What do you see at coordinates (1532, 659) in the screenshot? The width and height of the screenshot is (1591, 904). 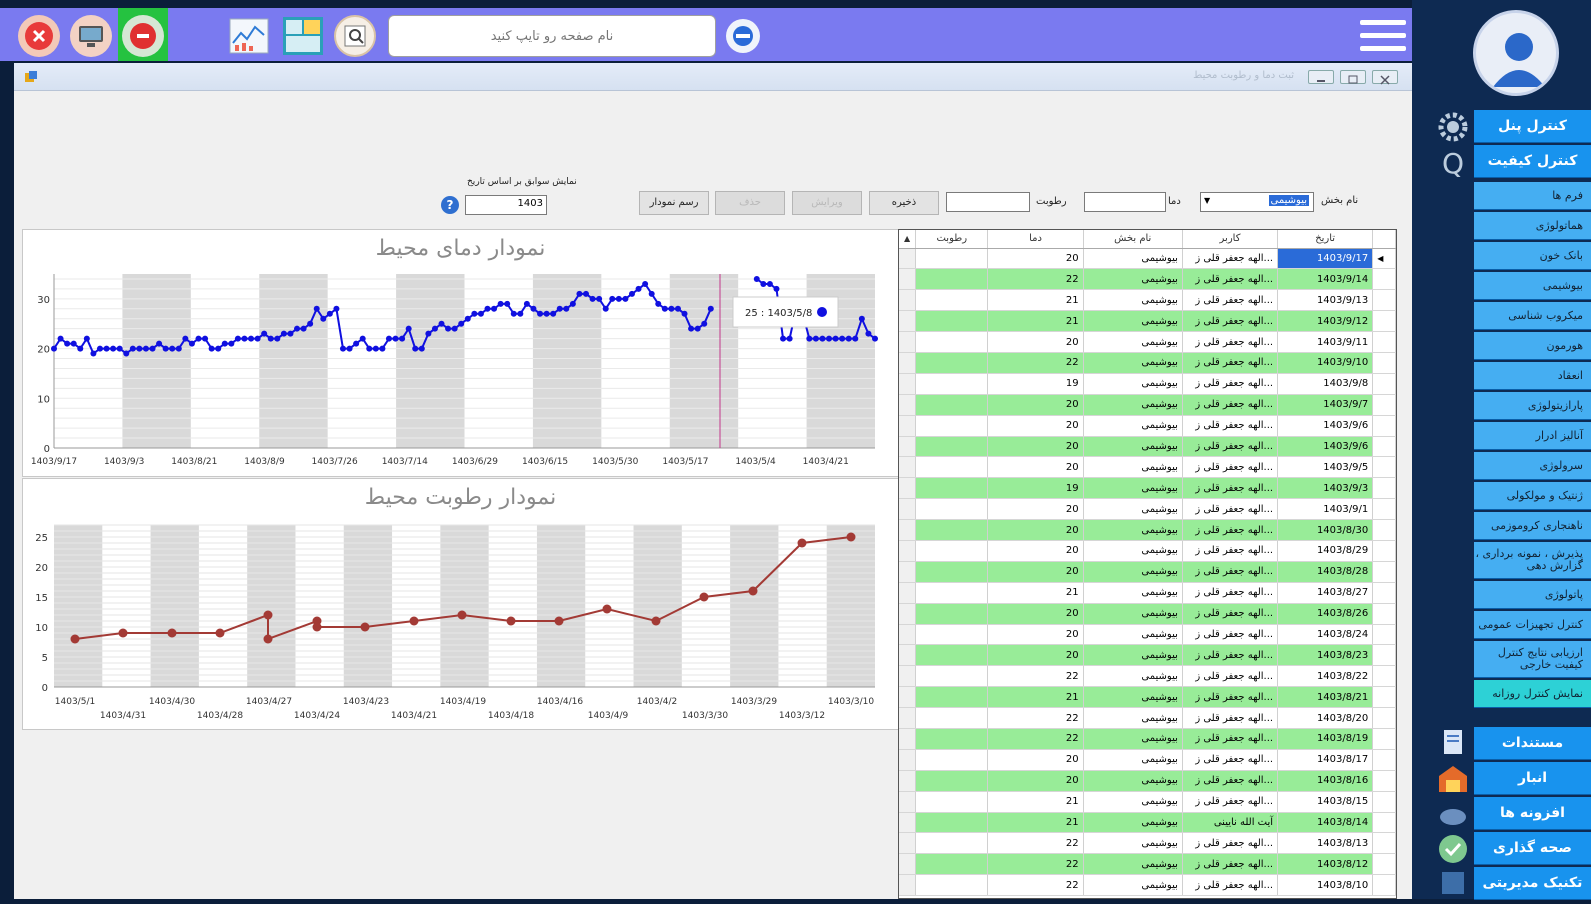 I see `sidebar-subitem: ارزیابی نتایج کنترل کیفیت خارجی` at bounding box center [1532, 659].